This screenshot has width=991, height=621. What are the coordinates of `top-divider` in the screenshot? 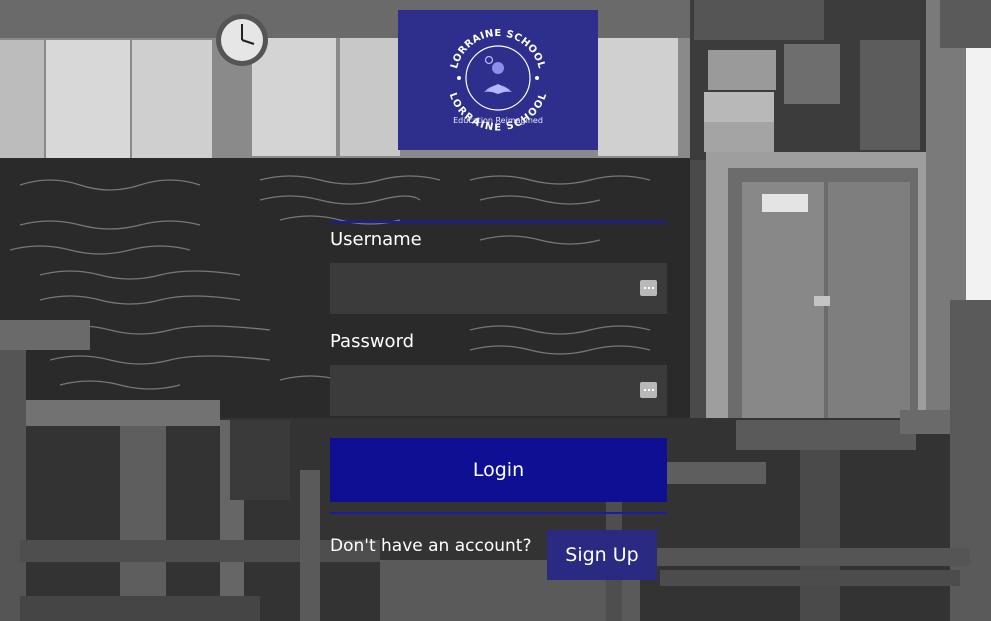 It's located at (498, 222).